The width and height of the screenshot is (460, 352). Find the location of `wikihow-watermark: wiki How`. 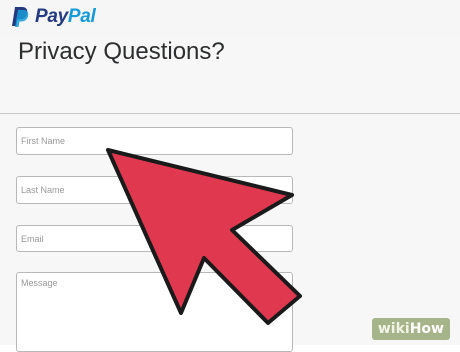

wikihow-watermark: wiki How is located at coordinates (410, 329).